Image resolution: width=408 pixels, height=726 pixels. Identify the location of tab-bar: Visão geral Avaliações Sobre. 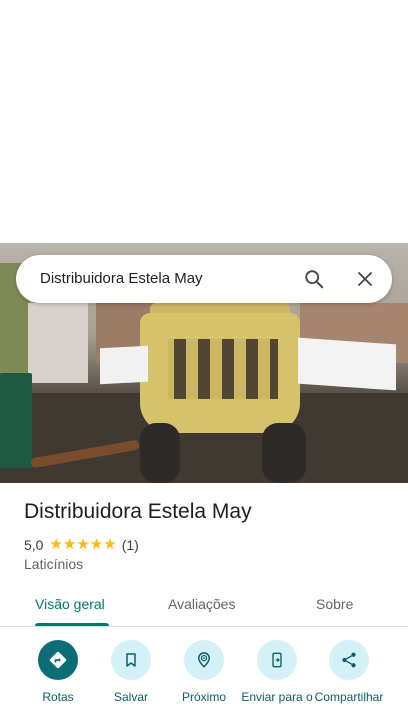
(204, 606).